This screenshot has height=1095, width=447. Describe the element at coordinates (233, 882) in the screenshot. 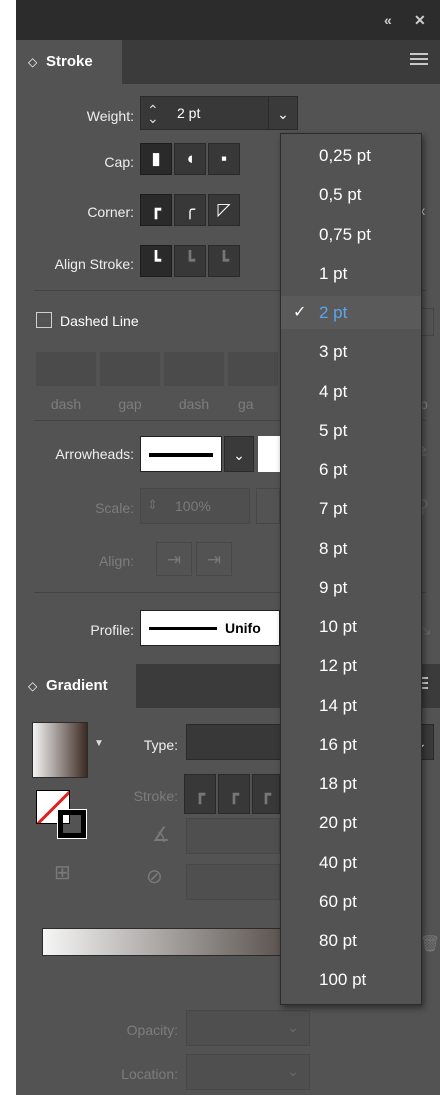

I see `aspect-ratio-field` at that location.